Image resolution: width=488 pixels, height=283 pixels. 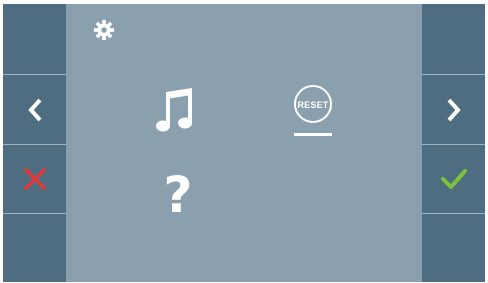 I want to click on back-button, so click(x=34, y=109).